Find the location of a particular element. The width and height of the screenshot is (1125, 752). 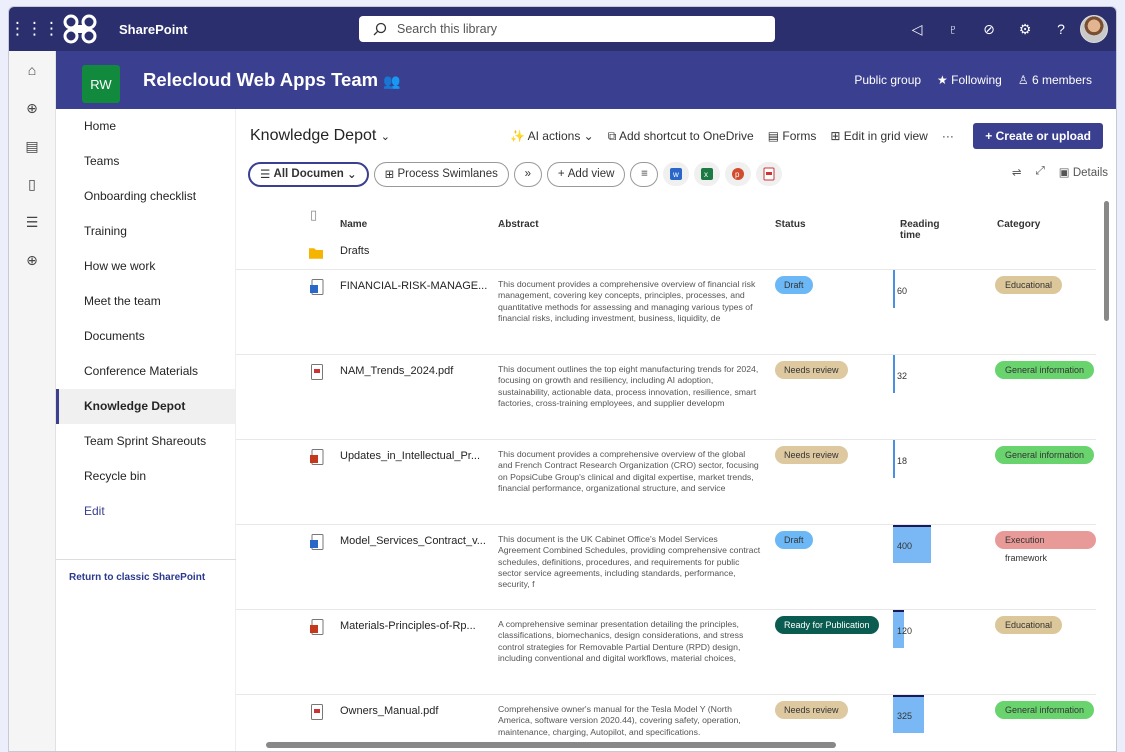

help-icon: ? is located at coordinates (1061, 29).